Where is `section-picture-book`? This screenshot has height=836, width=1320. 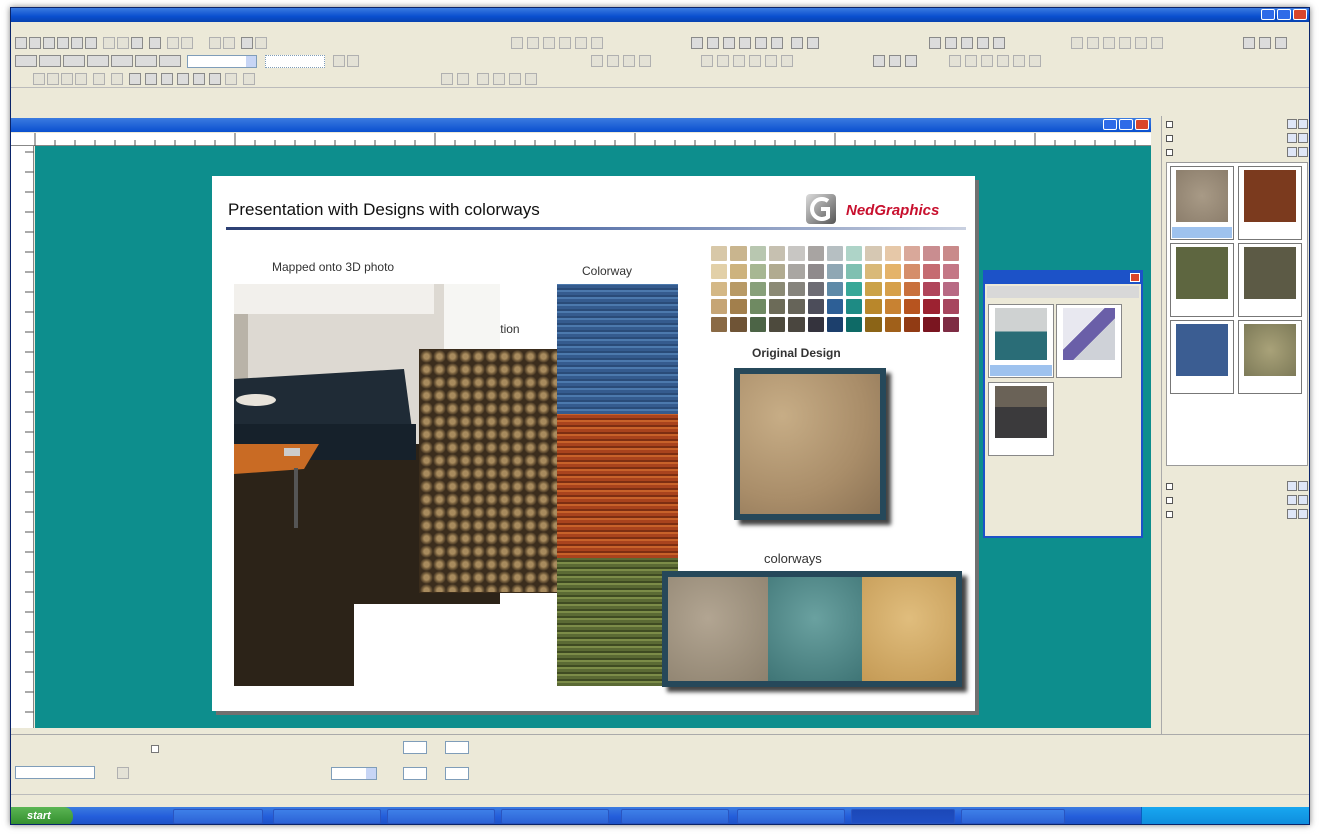
section-picture-book is located at coordinates (1236, 138).